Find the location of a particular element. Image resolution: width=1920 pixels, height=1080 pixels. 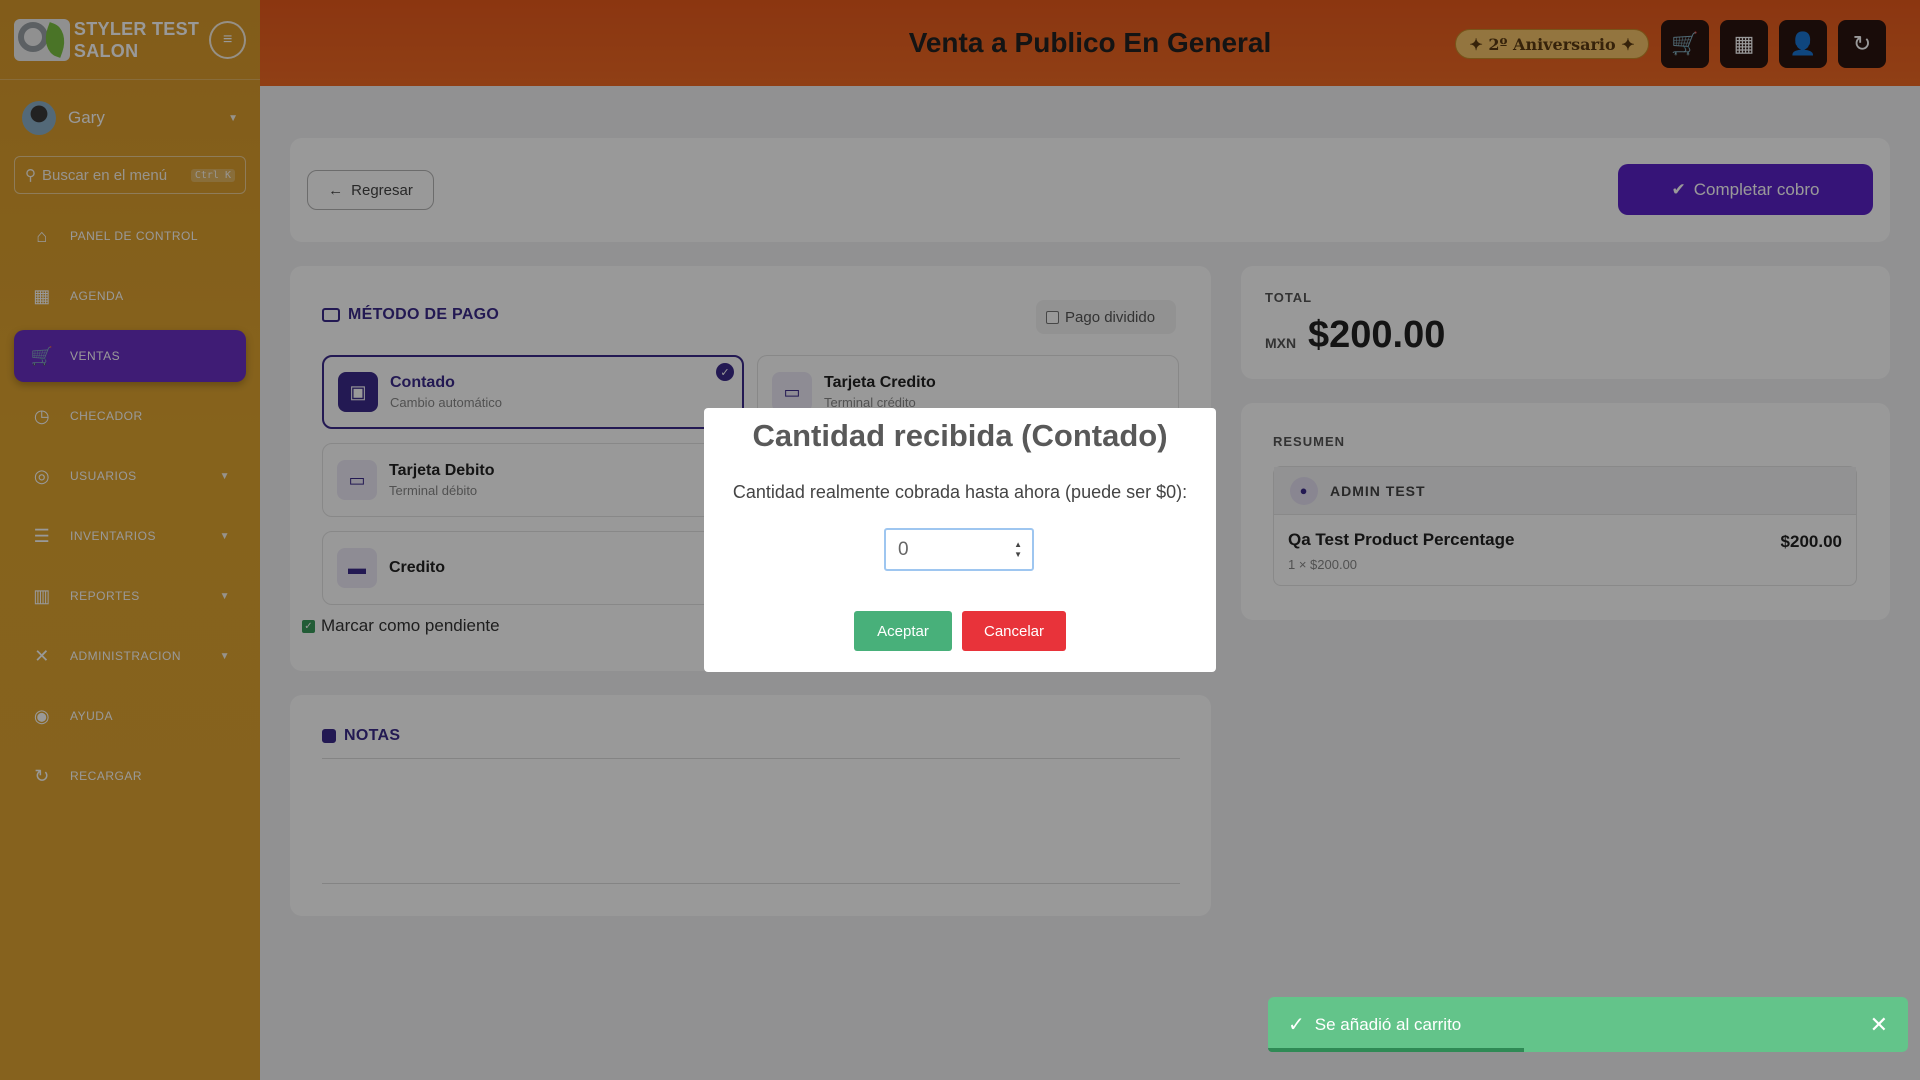

amount-value: 0 is located at coordinates (903, 549).